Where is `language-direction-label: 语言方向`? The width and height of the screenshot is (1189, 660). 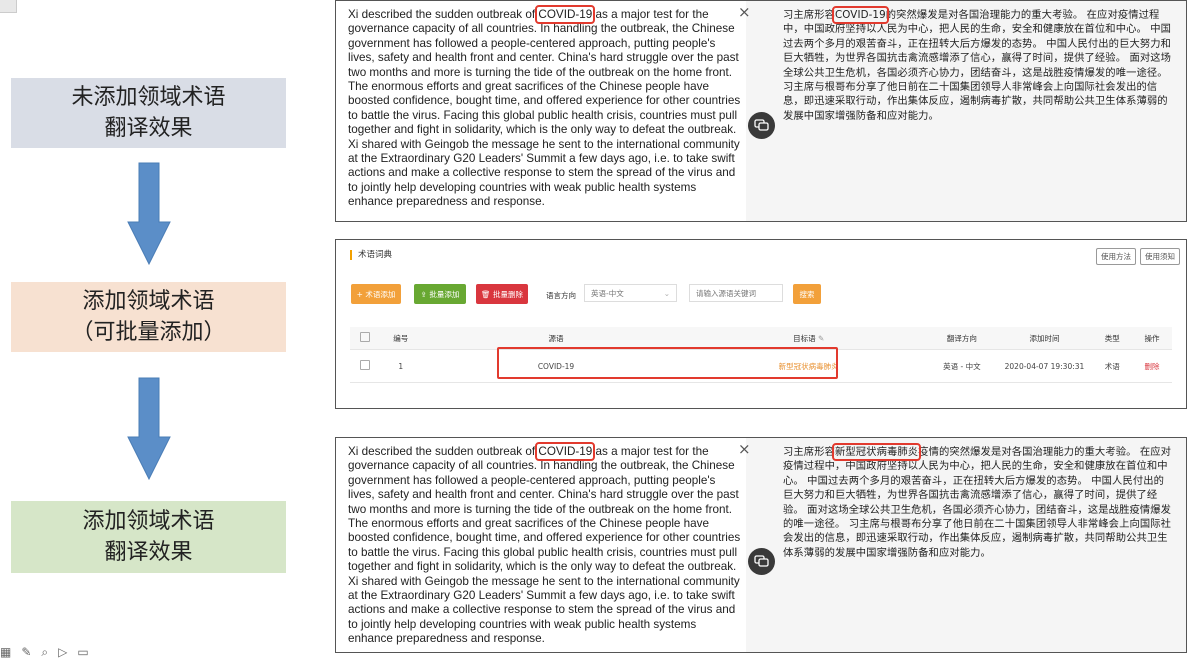
language-direction-label: 语言方向 is located at coordinates (561, 295).